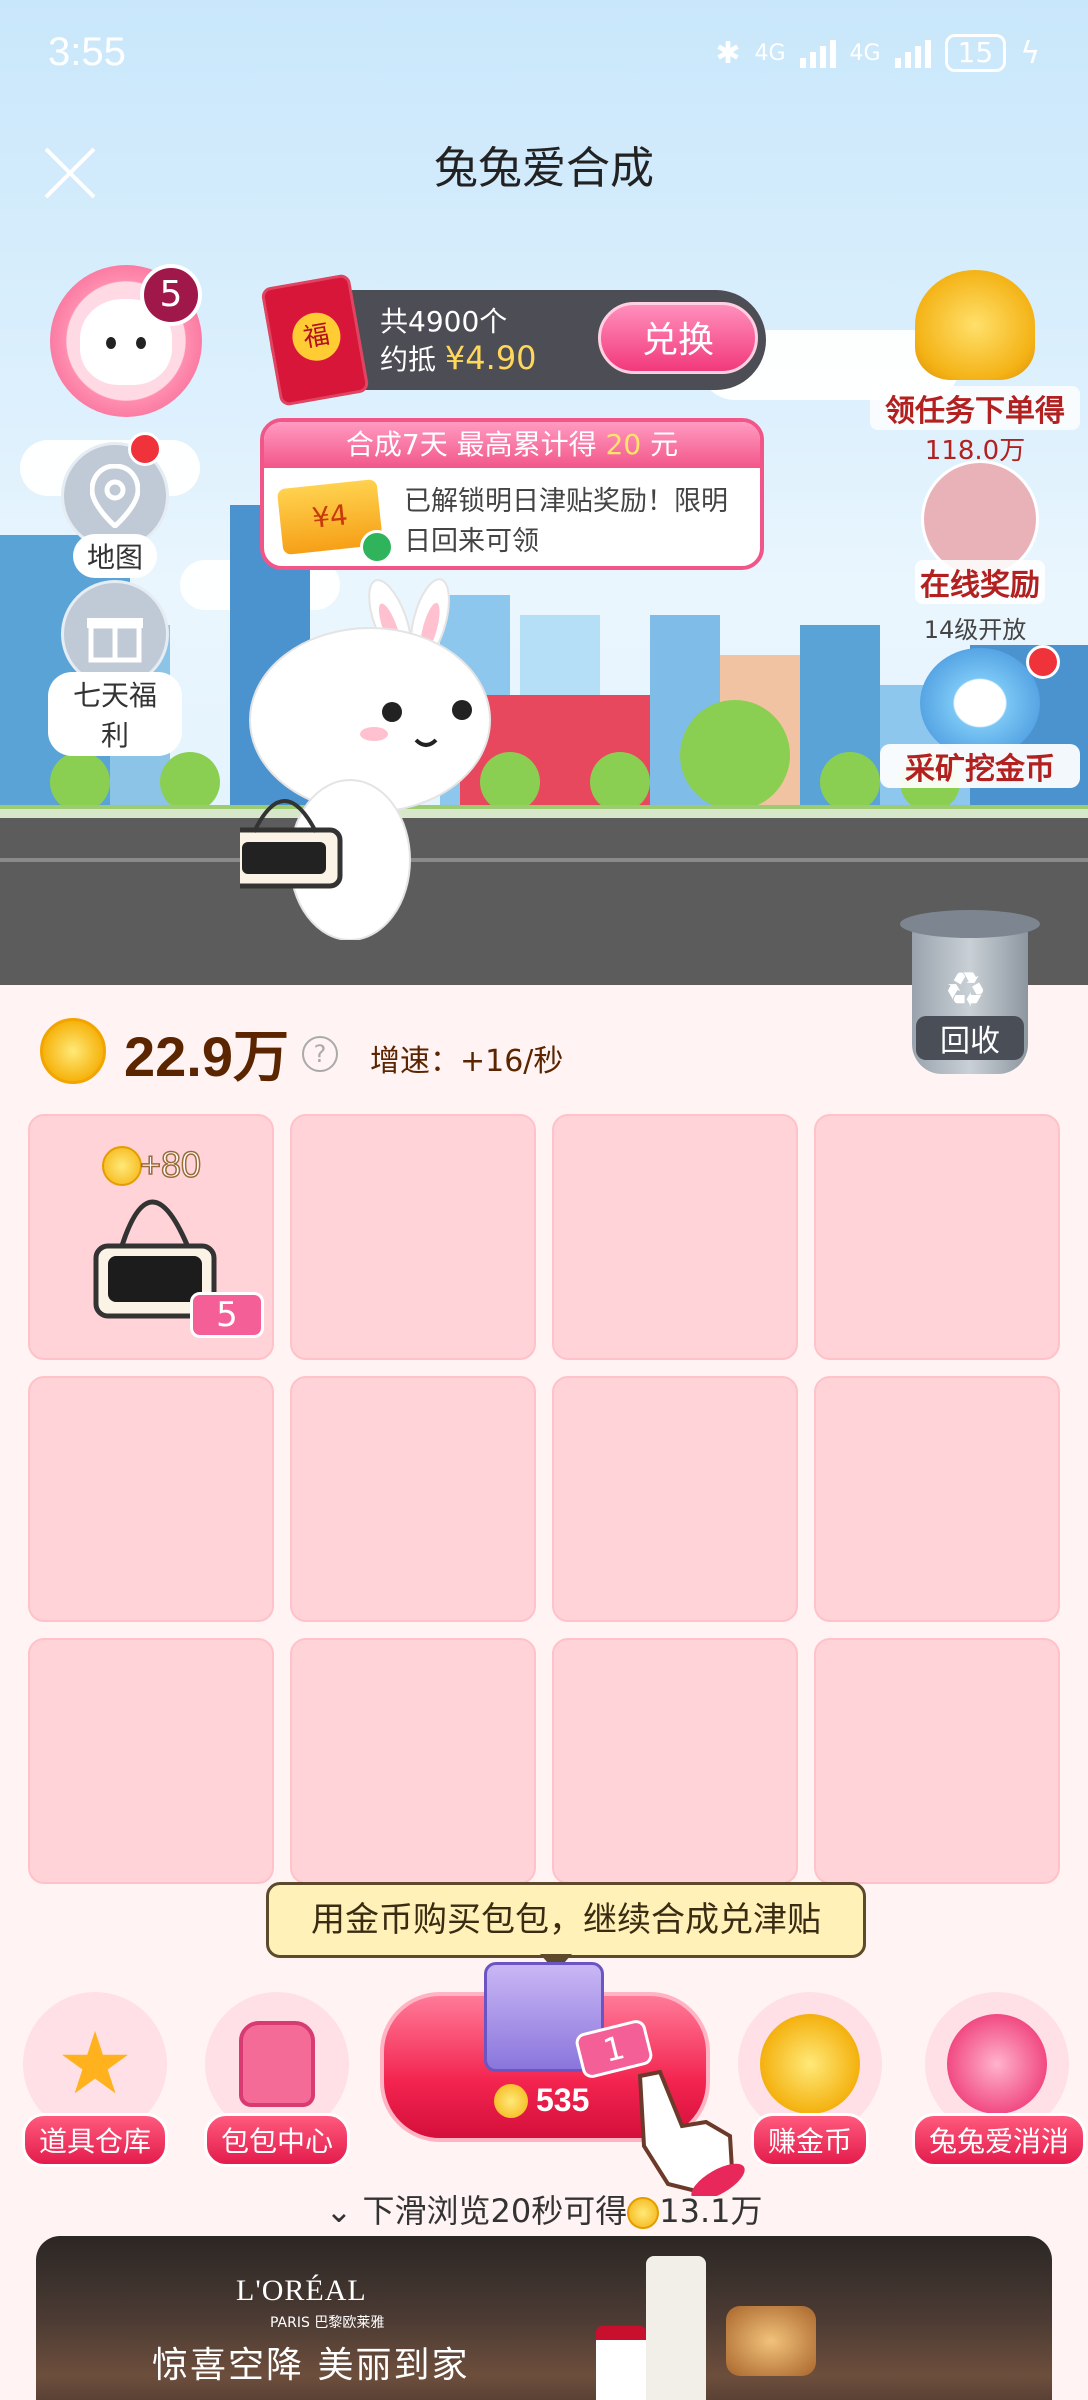 Image resolution: width=1088 pixels, height=2400 pixels. I want to click on recycle-icon: ♻, so click(966, 990).